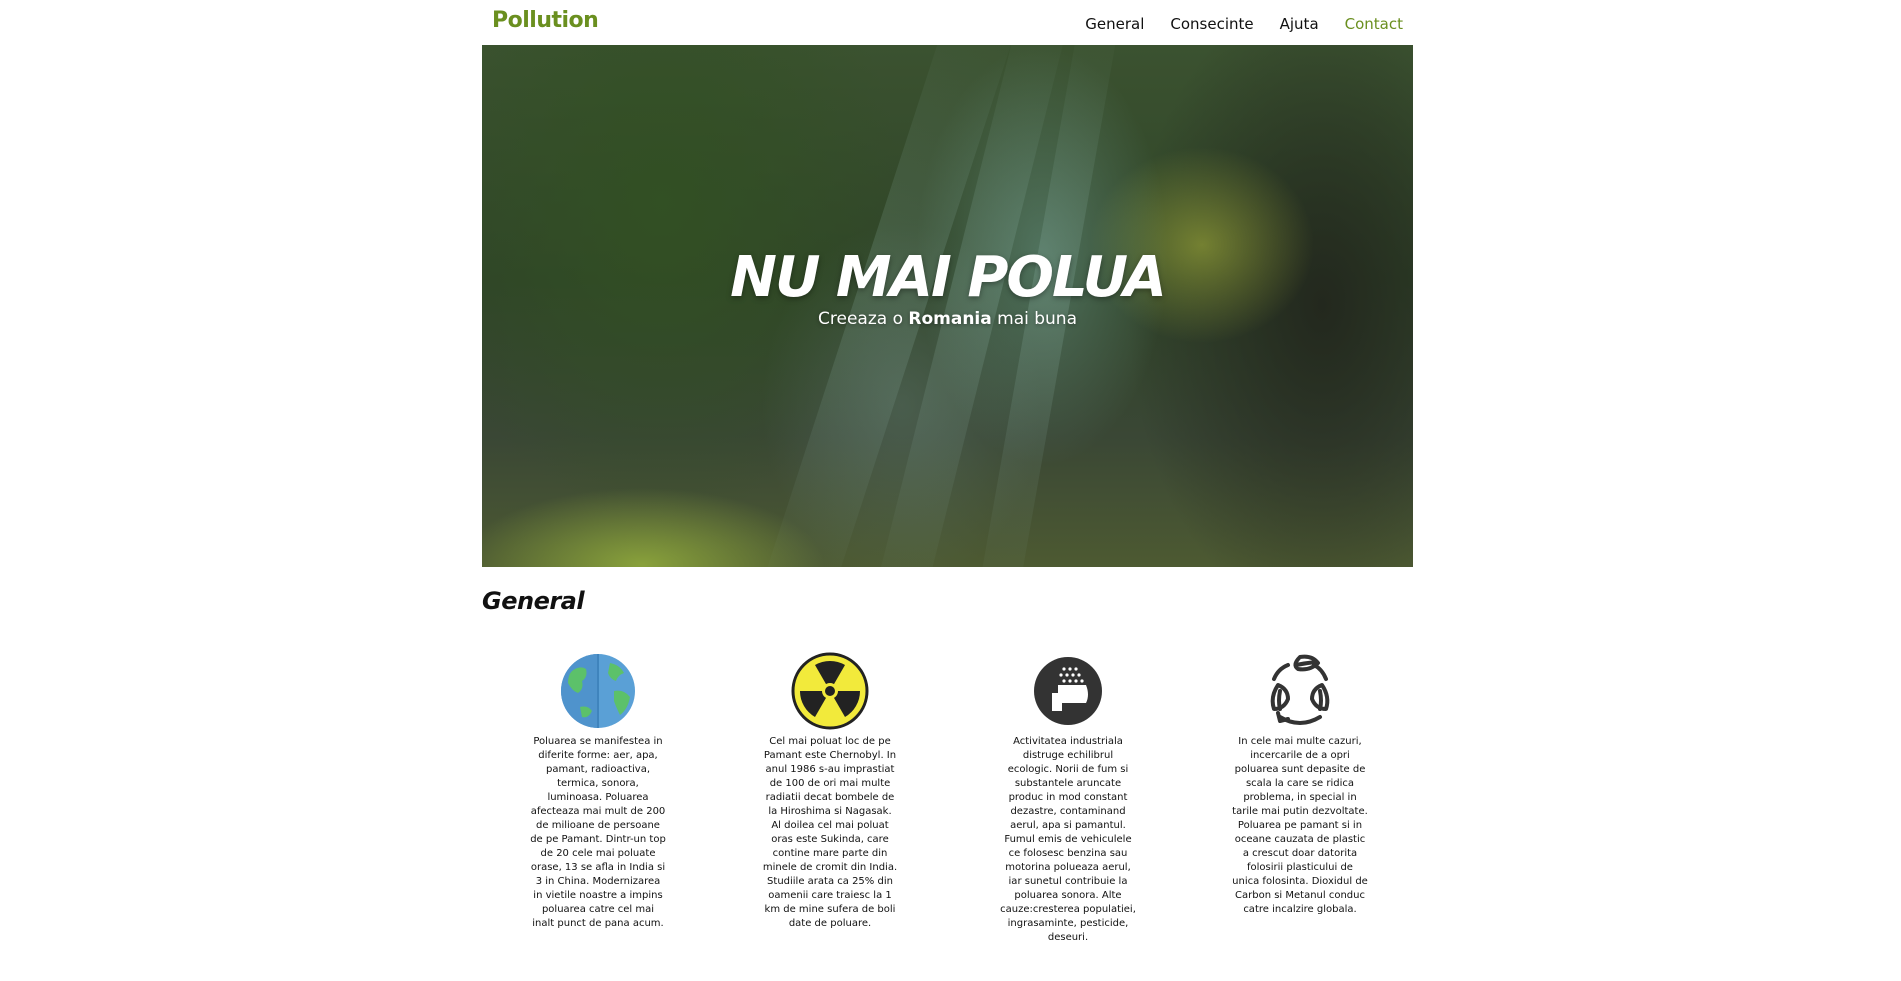 The image size is (1901, 981). What do you see at coordinates (545, 20) in the screenshot?
I see `site-logo: Pollution` at bounding box center [545, 20].